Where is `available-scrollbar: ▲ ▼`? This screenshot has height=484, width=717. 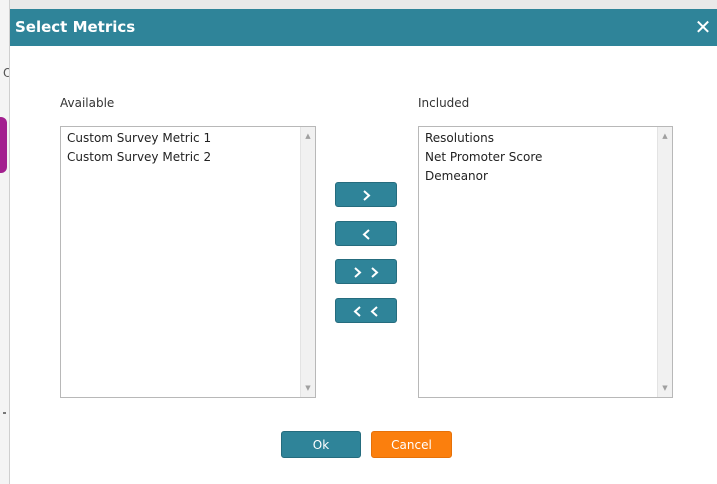 available-scrollbar: ▲ ▼ is located at coordinates (307, 262).